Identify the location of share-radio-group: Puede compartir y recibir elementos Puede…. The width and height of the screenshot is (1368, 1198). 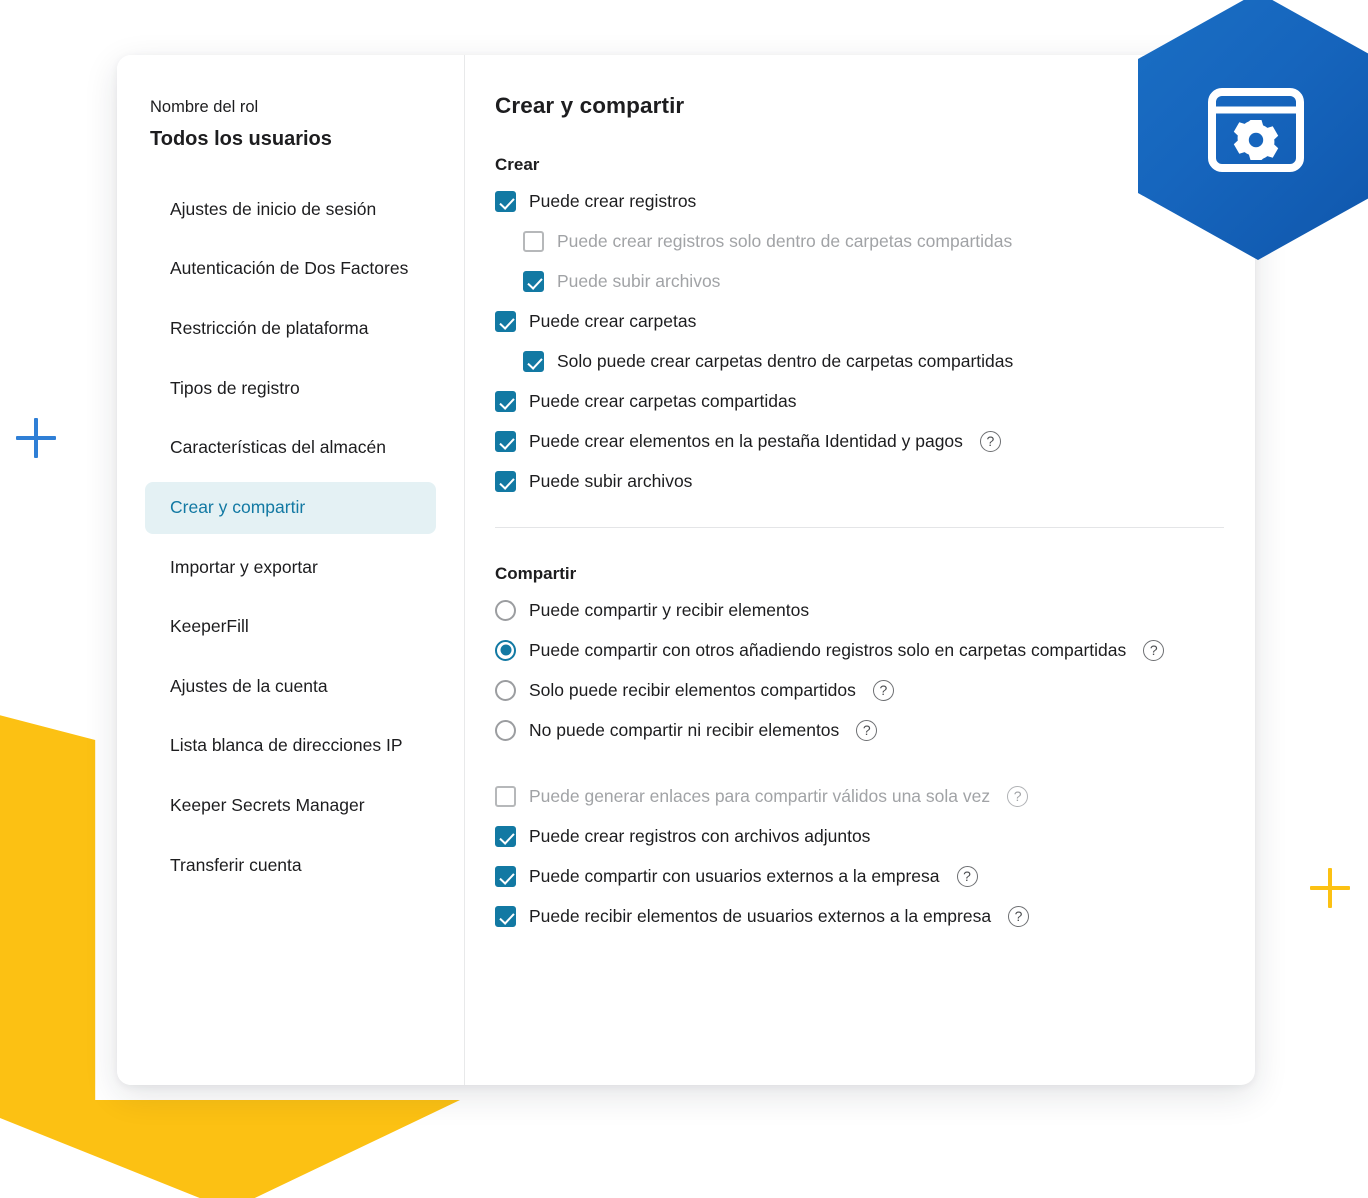
(875, 670).